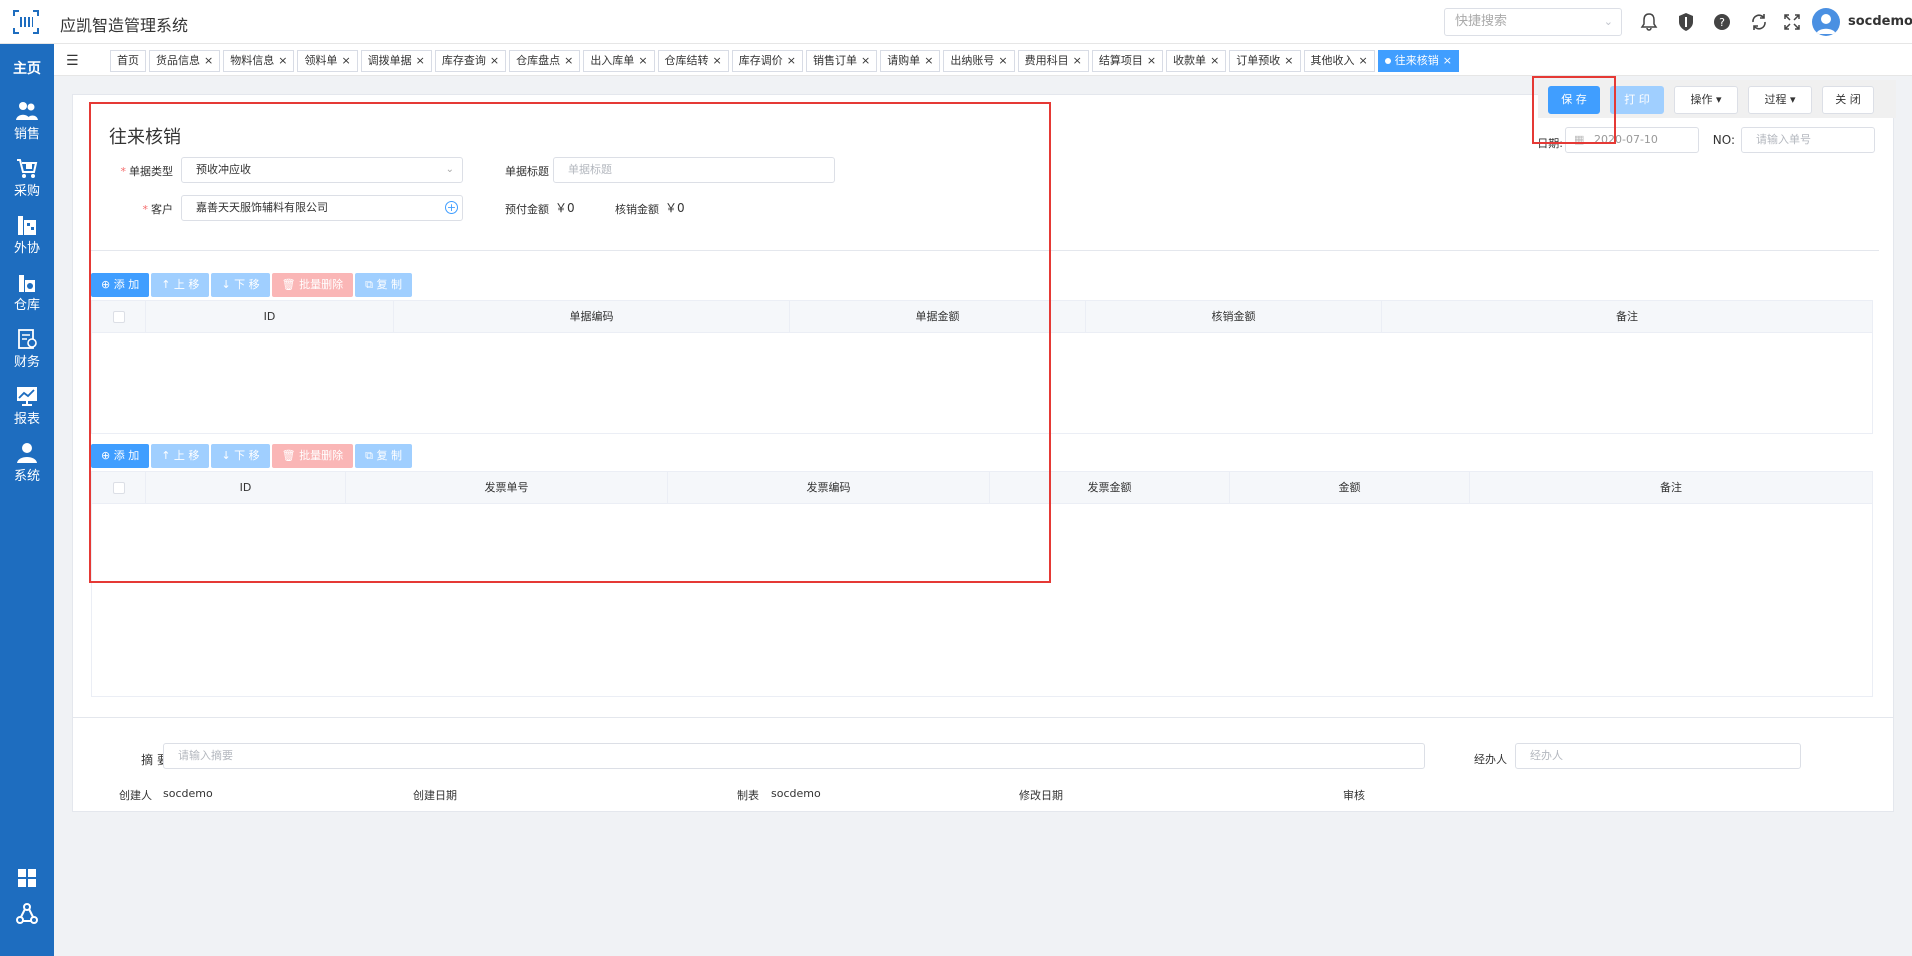 This screenshot has height=956, width=1912. Describe the element at coordinates (178, 60) in the screenshot. I see `tab-label: 货品信息` at that location.